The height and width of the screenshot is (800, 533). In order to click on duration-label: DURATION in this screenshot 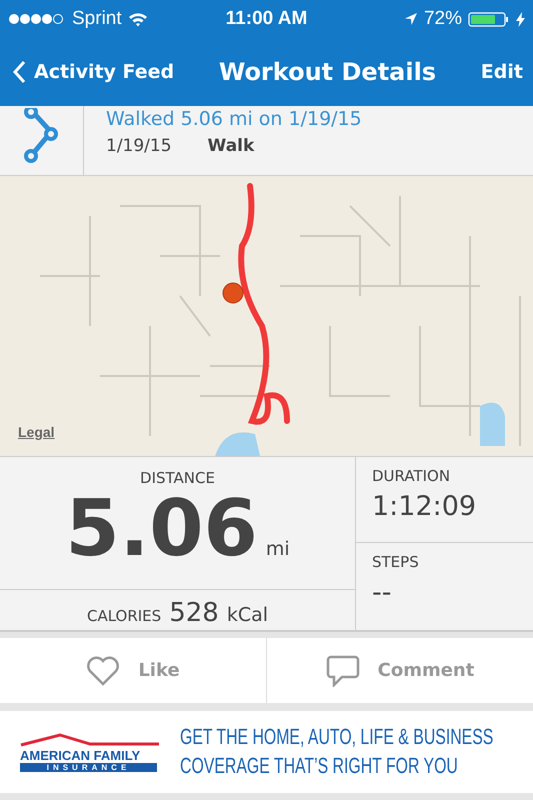, I will do `click(412, 476)`.